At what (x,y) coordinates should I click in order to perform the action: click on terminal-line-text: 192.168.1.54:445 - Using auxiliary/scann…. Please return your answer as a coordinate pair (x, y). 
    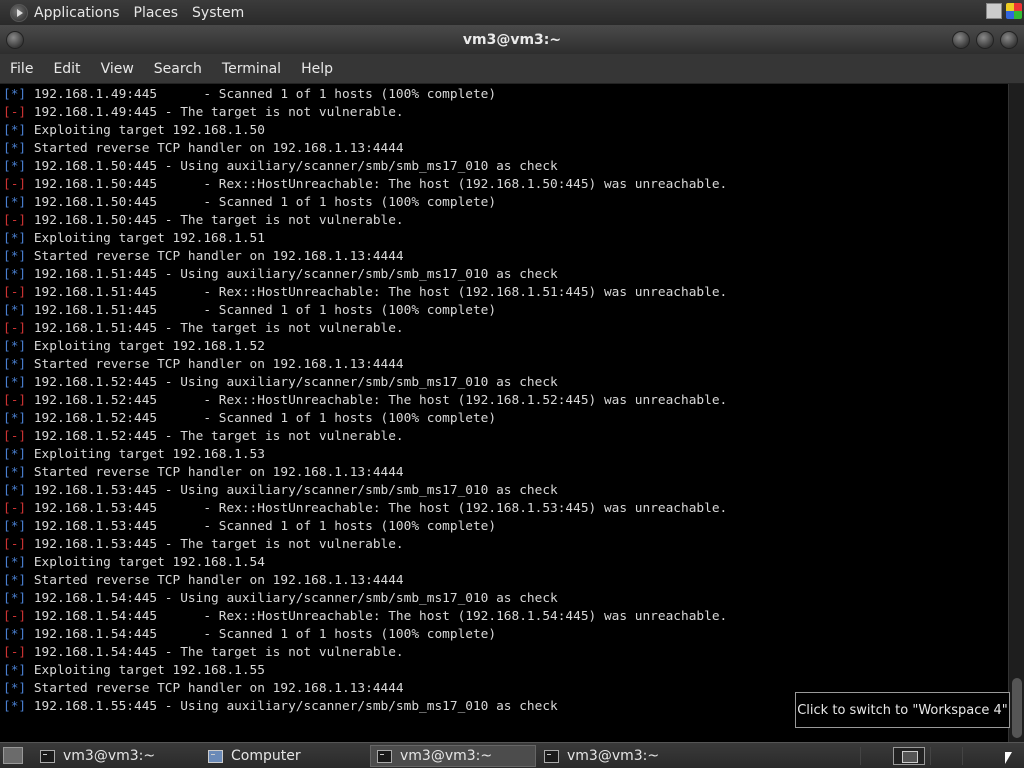
    Looking at the image, I should click on (292, 598).